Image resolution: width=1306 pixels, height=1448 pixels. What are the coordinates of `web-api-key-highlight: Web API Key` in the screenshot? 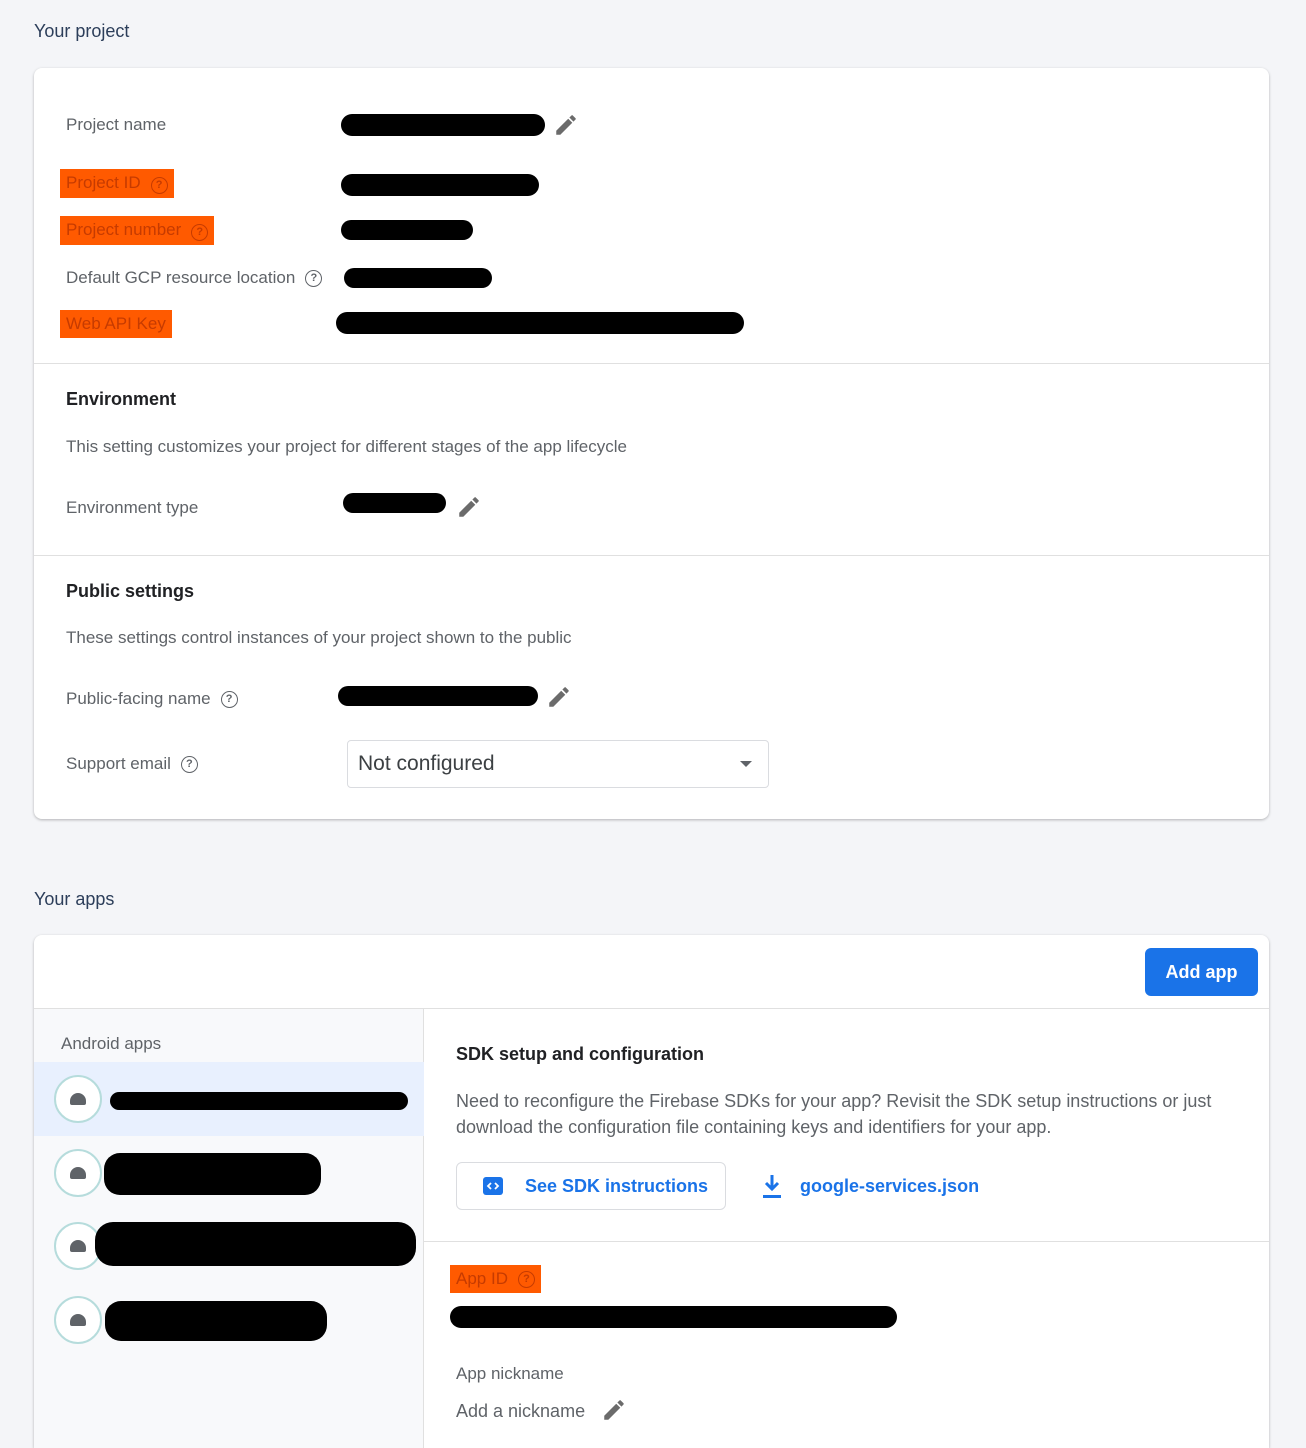 It's located at (116, 324).